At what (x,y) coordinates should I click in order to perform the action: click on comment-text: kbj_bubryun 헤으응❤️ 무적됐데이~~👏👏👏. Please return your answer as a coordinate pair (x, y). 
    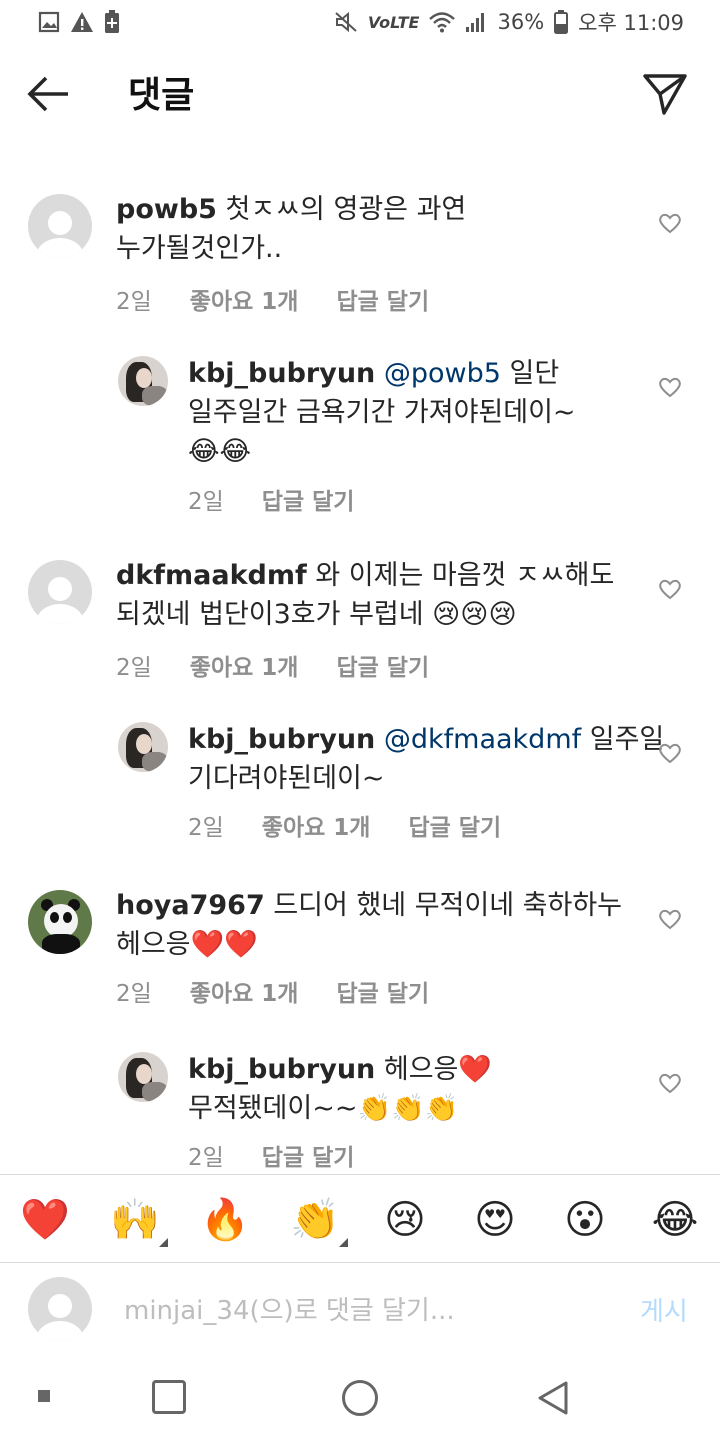
    Looking at the image, I should click on (340, 1089).